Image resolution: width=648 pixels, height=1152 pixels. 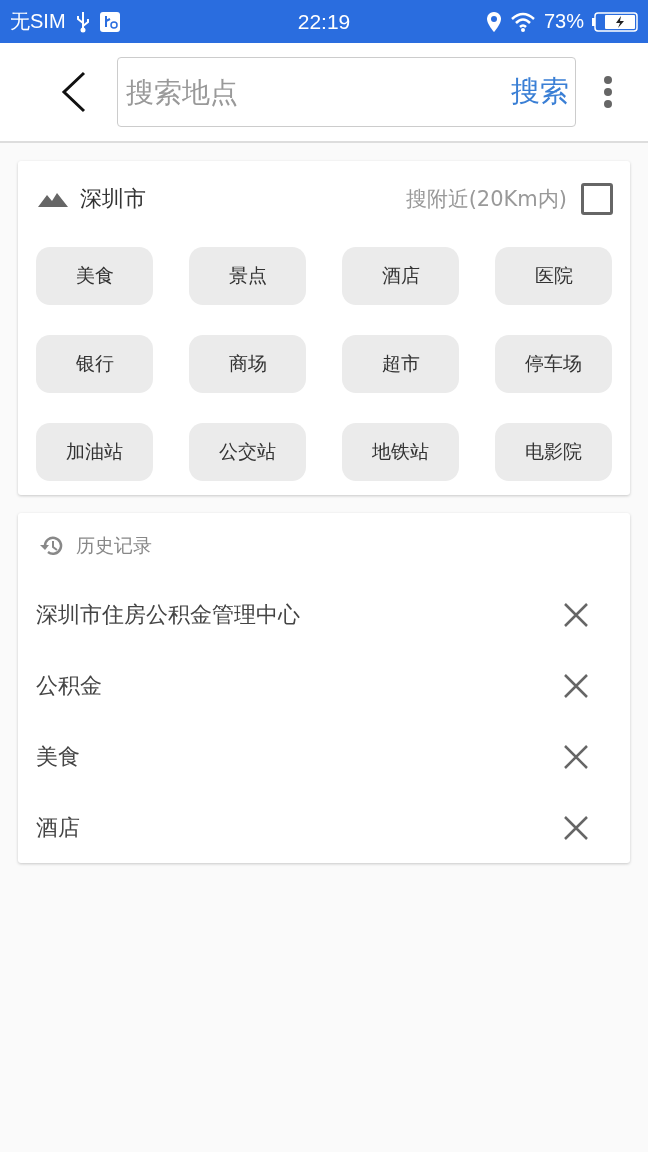 I want to click on nearby-label: 搜附近(20Km内), so click(x=486, y=199).